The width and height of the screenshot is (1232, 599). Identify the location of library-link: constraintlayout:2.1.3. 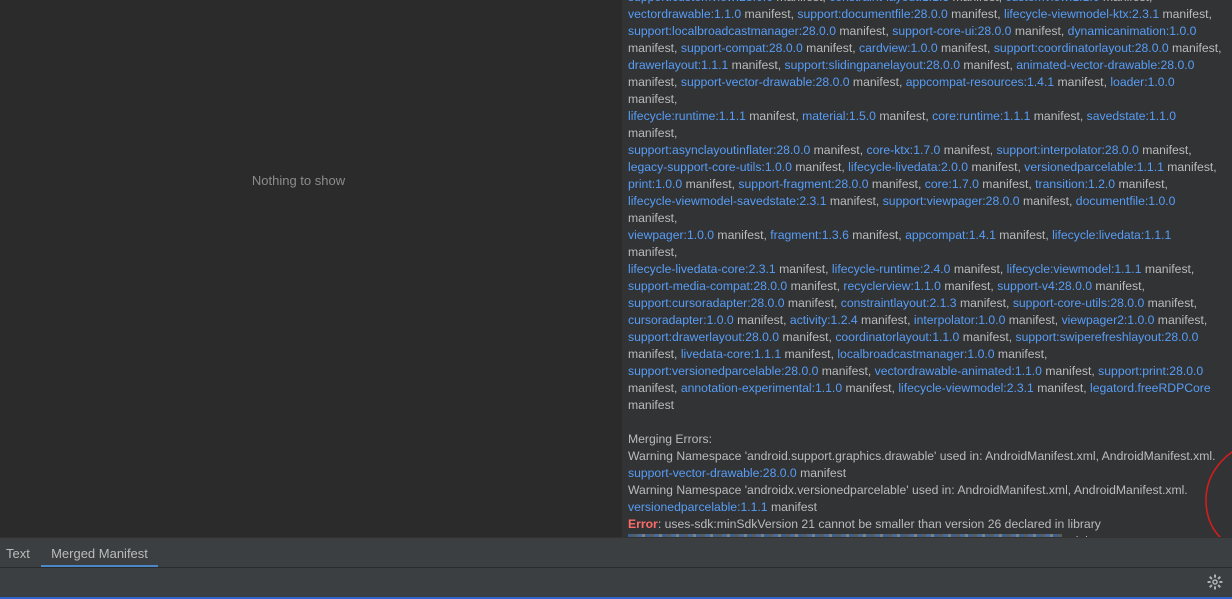
(899, 303).